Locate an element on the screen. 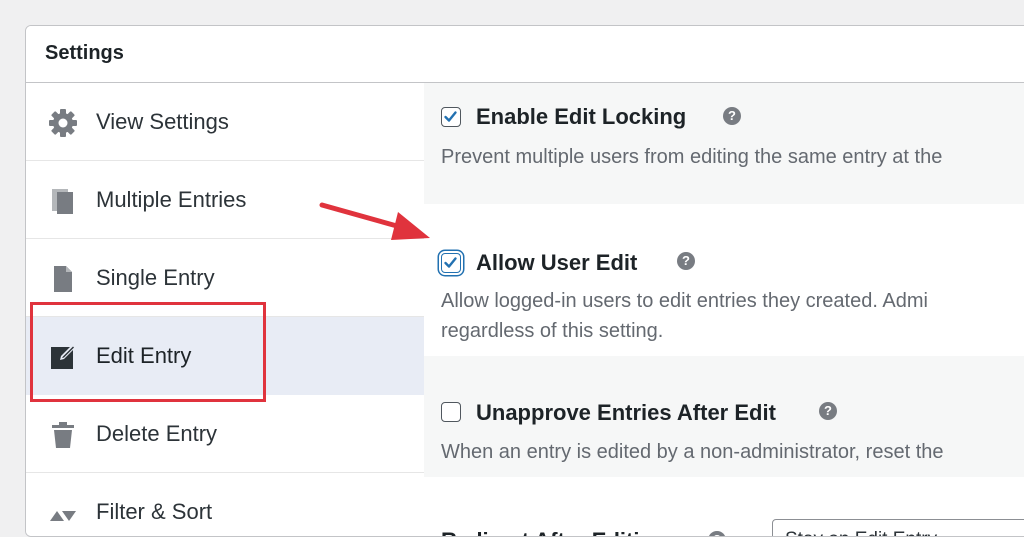 This screenshot has width=1024, height=537. allow-user-edit-checkbox is located at coordinates (451, 263).